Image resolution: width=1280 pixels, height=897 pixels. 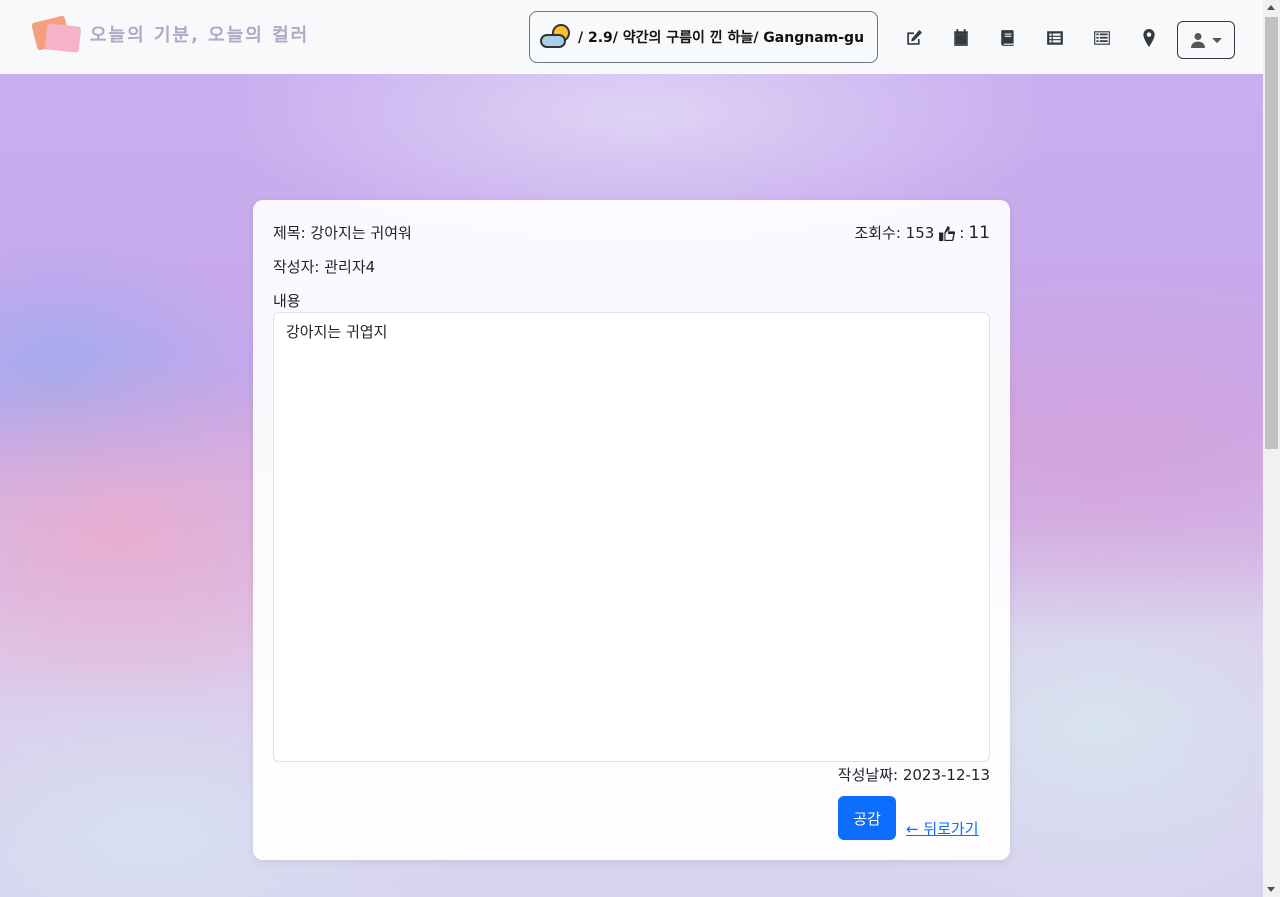 What do you see at coordinates (324, 267) in the screenshot?
I see `post-author: 작성자: 관리자4` at bounding box center [324, 267].